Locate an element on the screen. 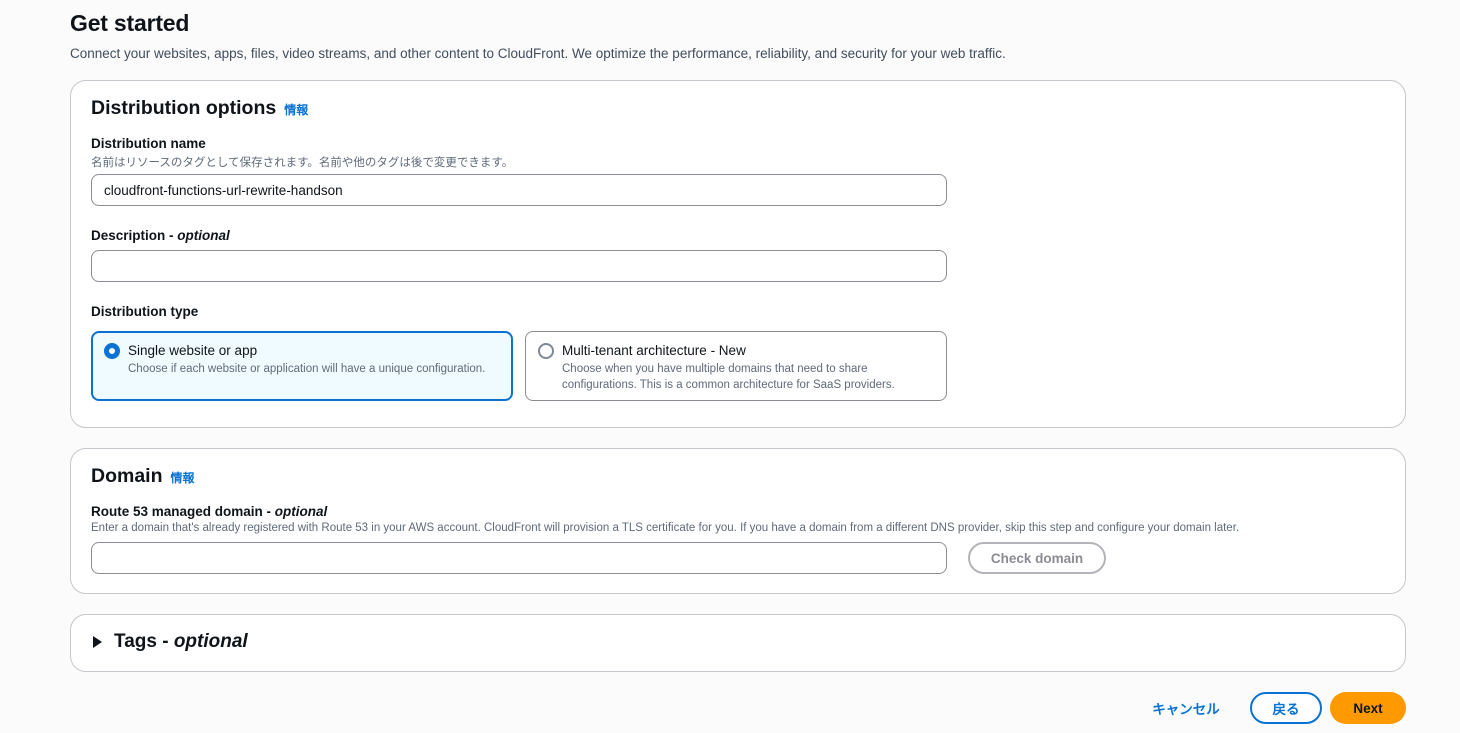 Image resolution: width=1460 pixels, height=733 pixels. caret-right-icon is located at coordinates (97, 642).